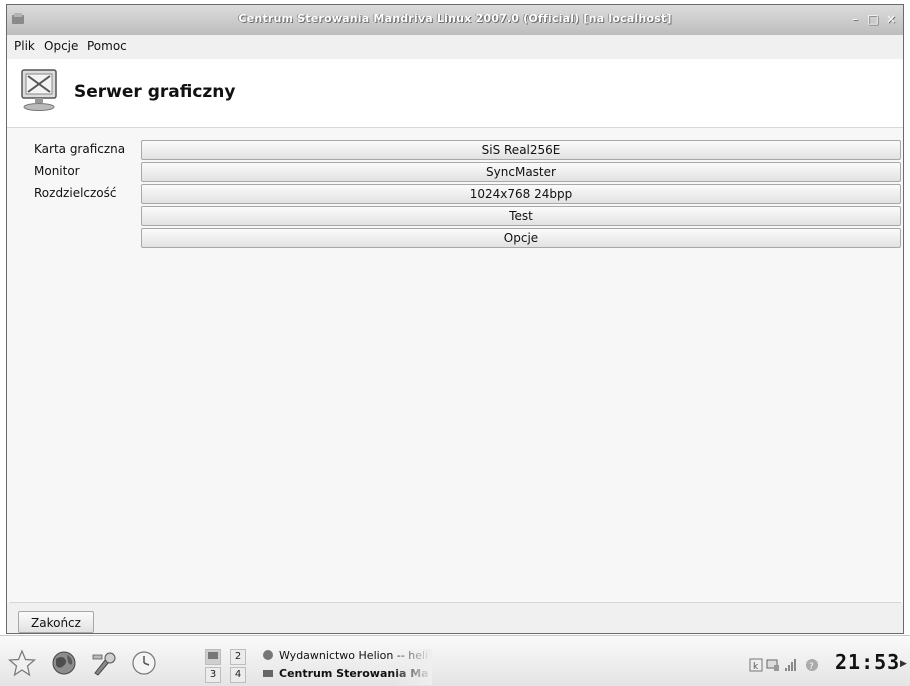 Image resolution: width=910 pixels, height=686 pixels. I want to click on tray-expand-icon: ▶, so click(903, 664).